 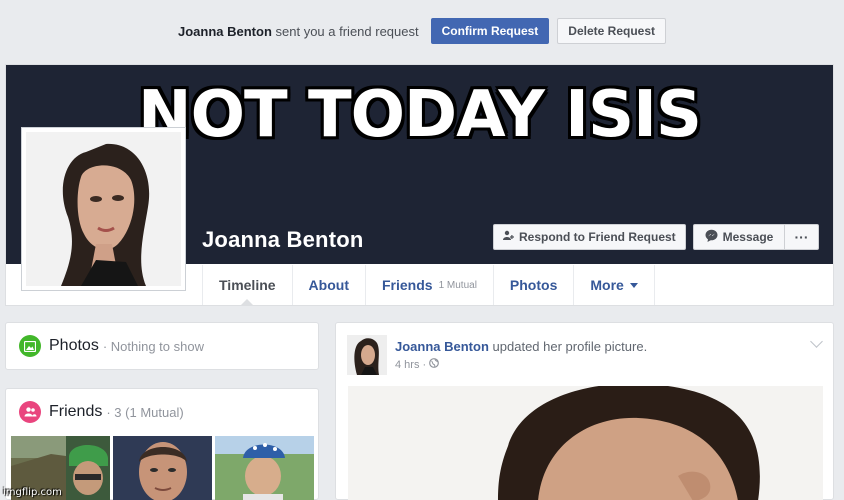 What do you see at coordinates (283, 240) in the screenshot?
I see `profile-name: Joanna Benton` at bounding box center [283, 240].